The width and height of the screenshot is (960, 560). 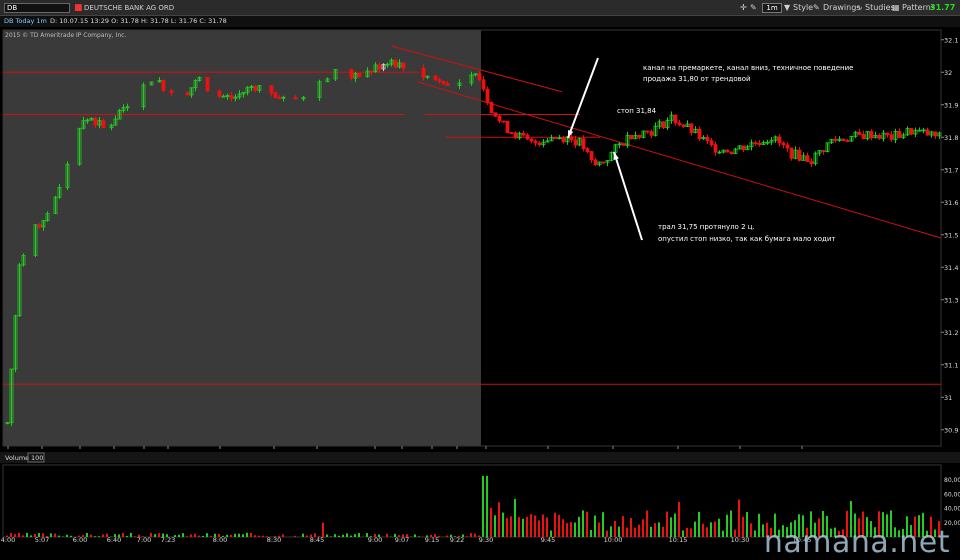 What do you see at coordinates (12, 8) in the screenshot?
I see `symbol-value: DB` at bounding box center [12, 8].